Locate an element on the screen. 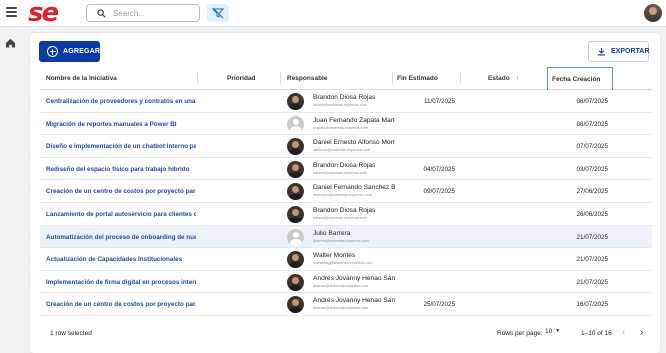 This screenshot has width=666, height=353. fin-estimado-cell: 11/07/2025 is located at coordinates (439, 101).